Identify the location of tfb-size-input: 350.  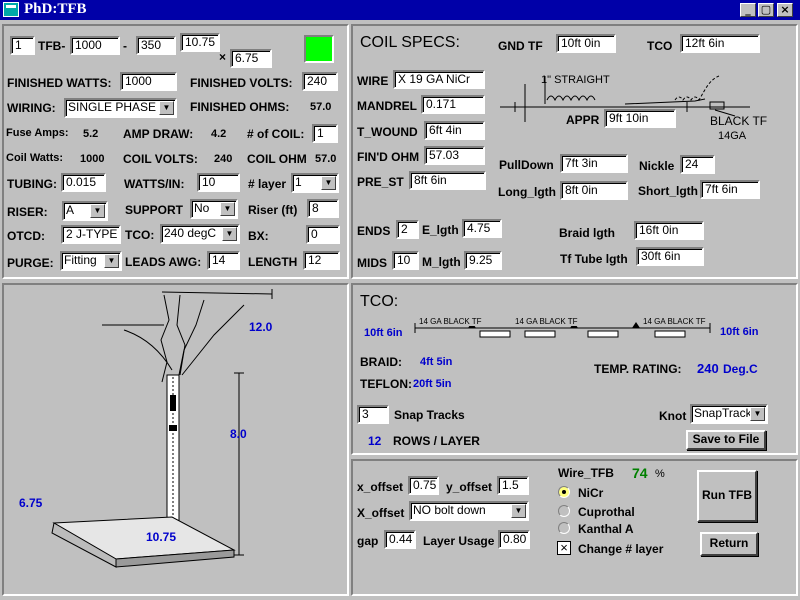
(156, 45).